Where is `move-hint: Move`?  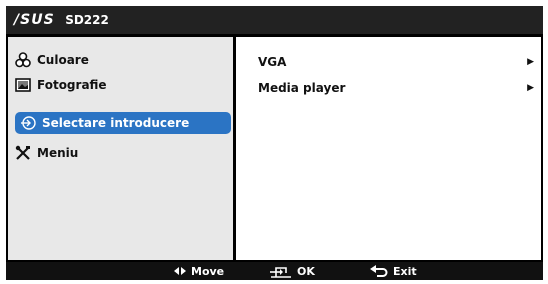
move-hint: Move is located at coordinates (199, 271).